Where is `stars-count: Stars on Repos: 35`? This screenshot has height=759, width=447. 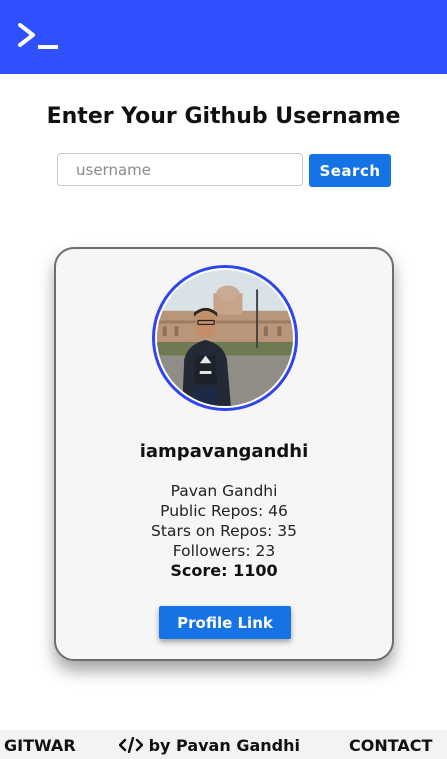
stars-count: Stars on Repos: 35 is located at coordinates (224, 531).